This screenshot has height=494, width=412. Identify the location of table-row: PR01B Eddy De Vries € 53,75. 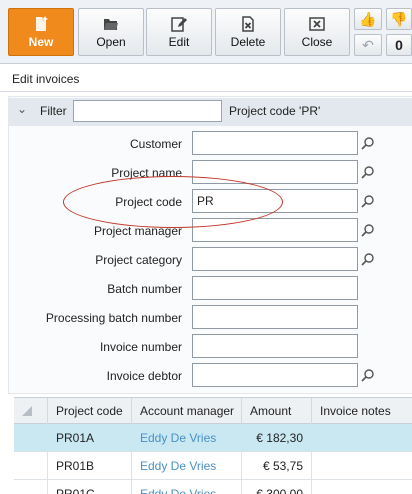
(213, 466).